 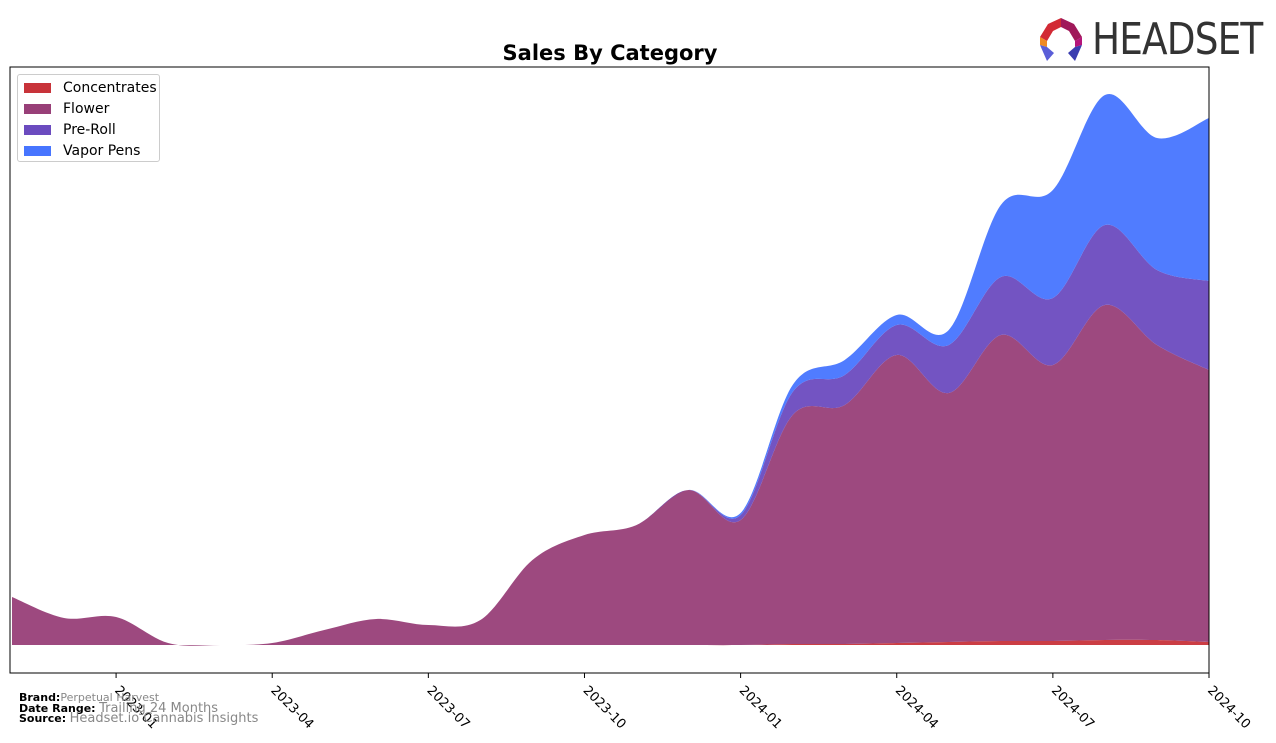 What do you see at coordinates (760, 707) in the screenshot?
I see `x-tick-label: 2024-01` at bounding box center [760, 707].